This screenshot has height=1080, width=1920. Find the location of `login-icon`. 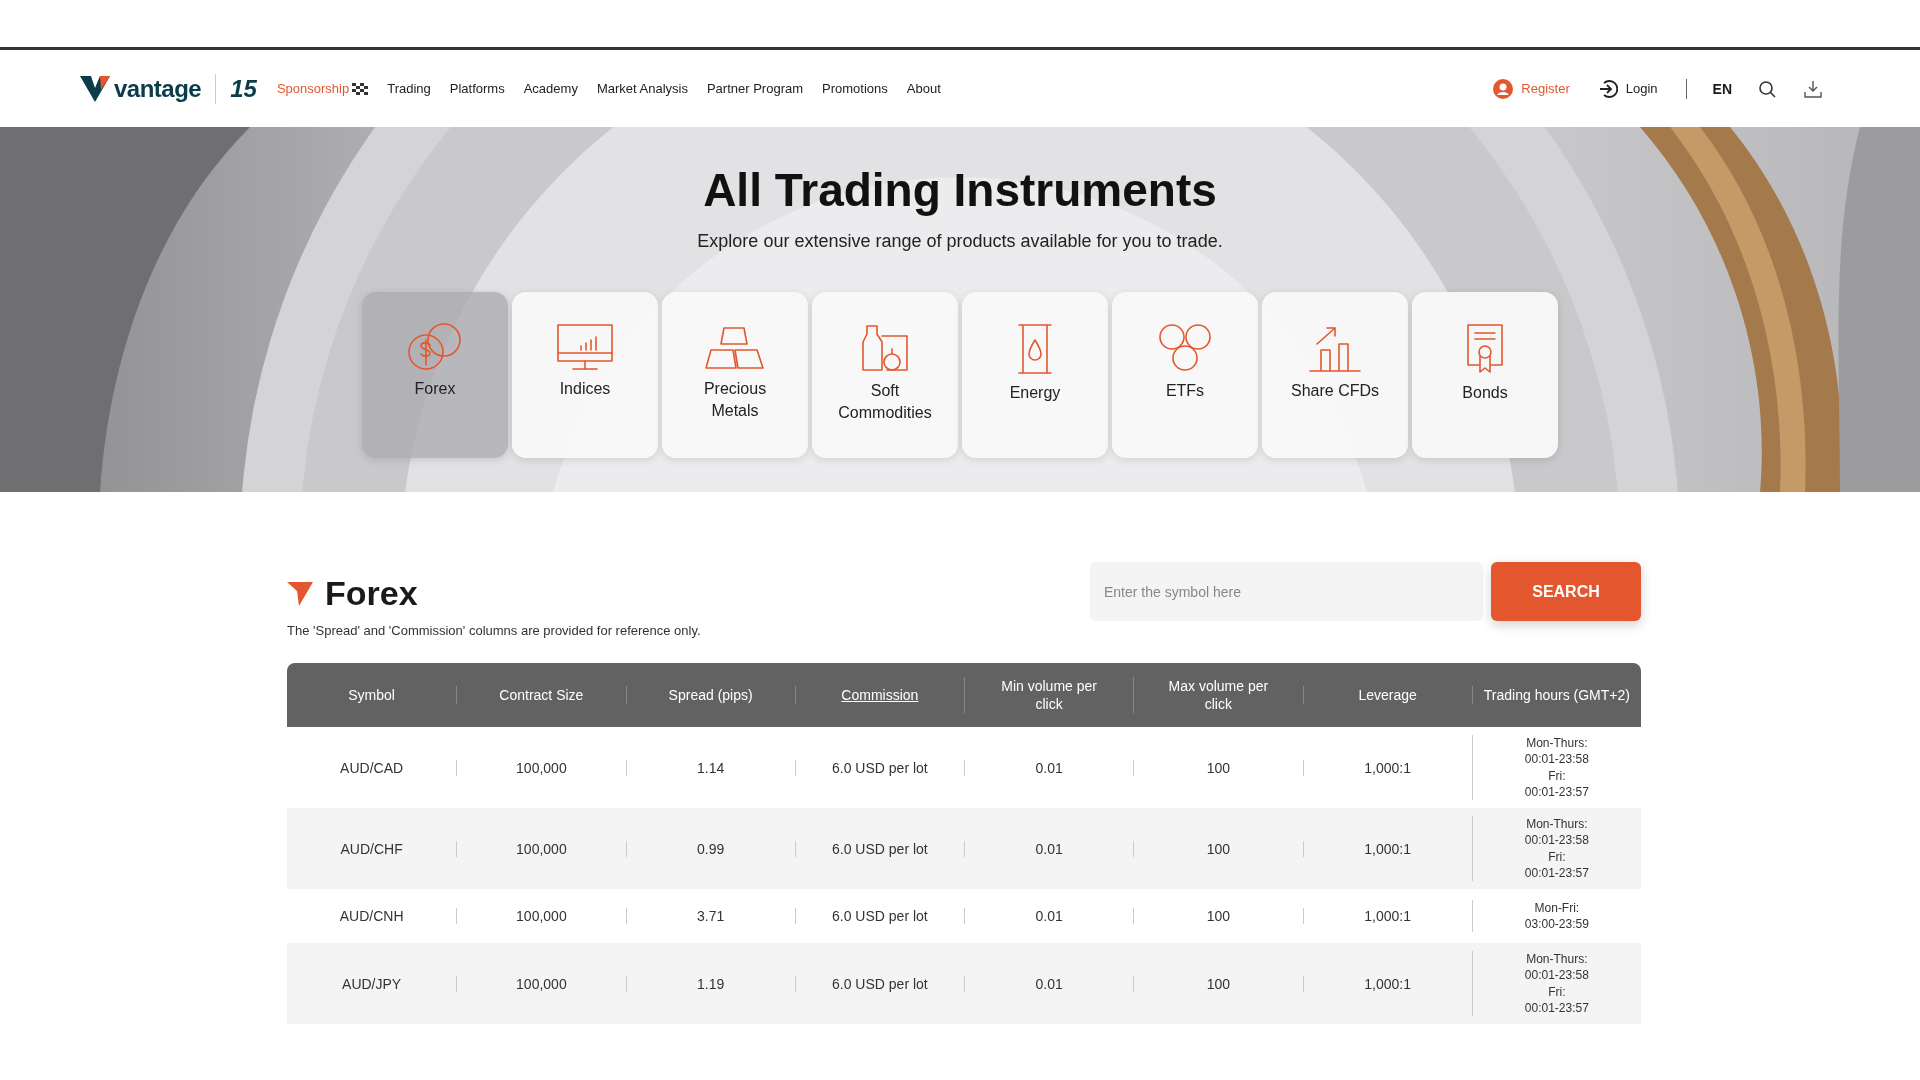

login-icon is located at coordinates (1607, 88).